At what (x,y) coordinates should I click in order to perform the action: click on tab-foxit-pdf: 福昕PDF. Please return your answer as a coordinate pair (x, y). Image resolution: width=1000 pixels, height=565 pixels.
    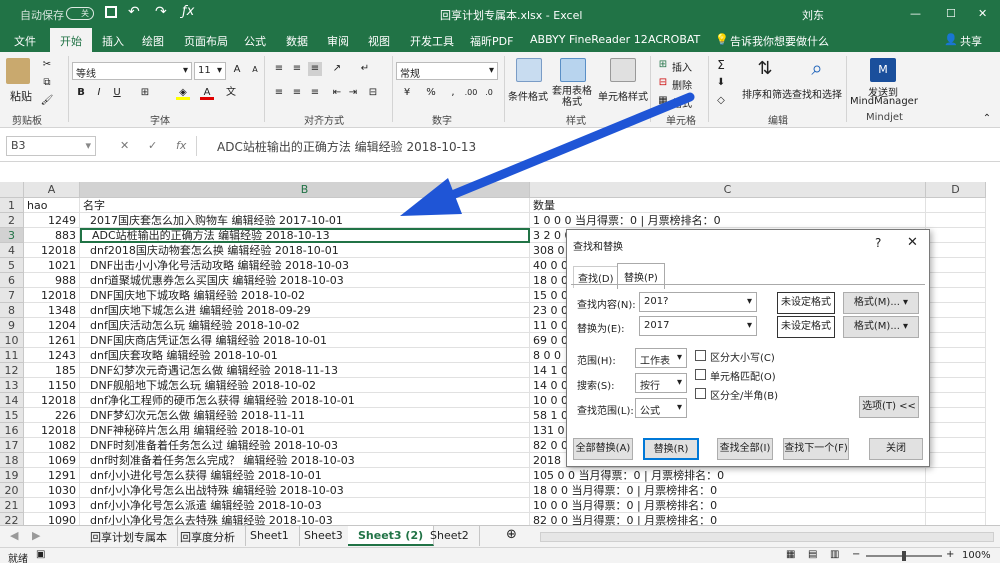
    Looking at the image, I should click on (491, 41).